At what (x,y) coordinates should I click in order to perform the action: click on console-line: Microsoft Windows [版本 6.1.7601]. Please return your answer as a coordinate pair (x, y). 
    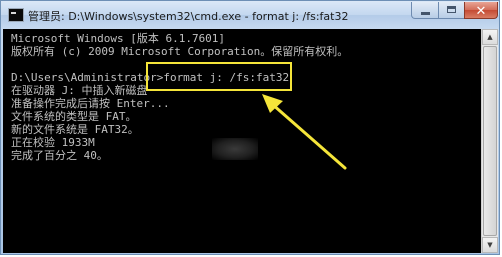
    Looking at the image, I should click on (118, 38).